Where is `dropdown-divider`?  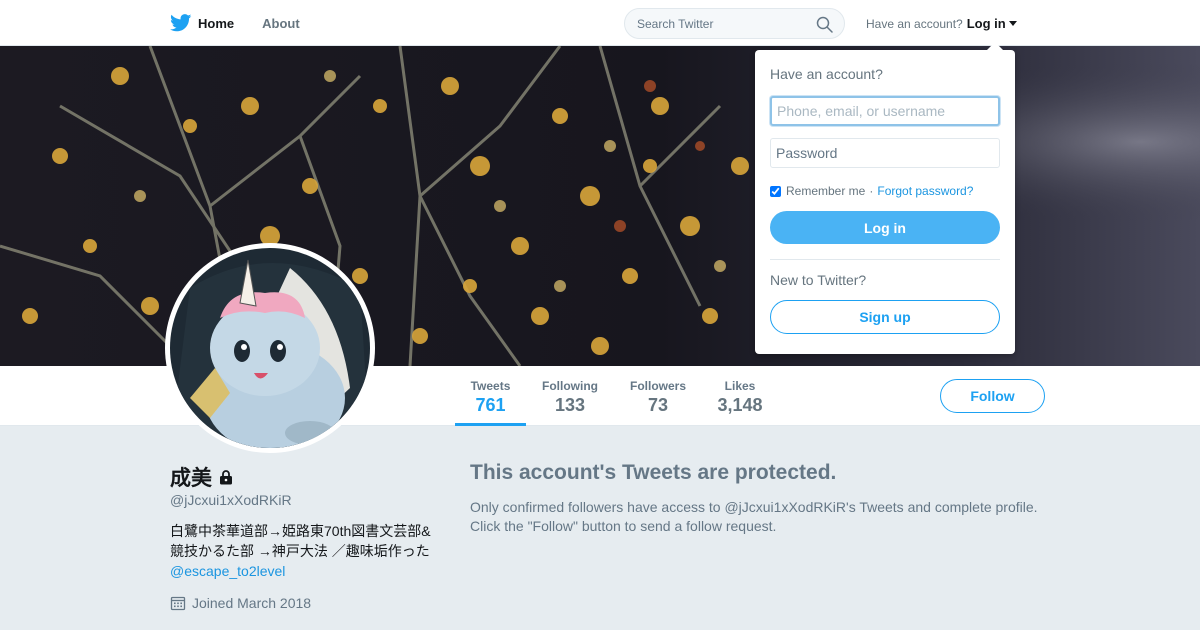
dropdown-divider is located at coordinates (885, 259).